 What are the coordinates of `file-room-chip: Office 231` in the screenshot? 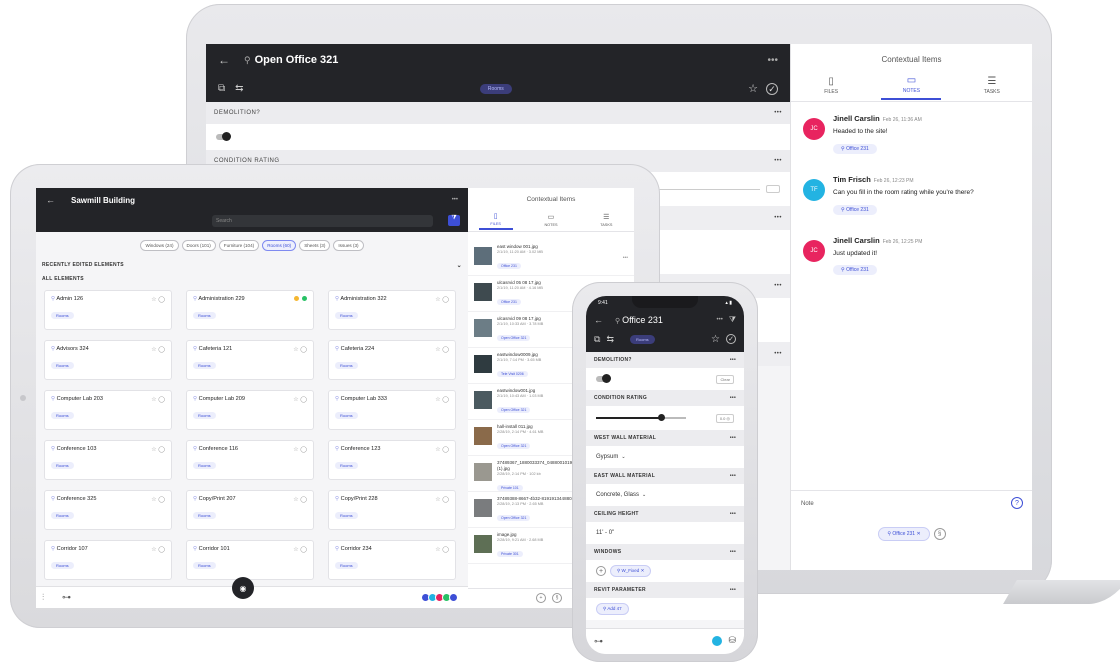 It's located at (509, 265).